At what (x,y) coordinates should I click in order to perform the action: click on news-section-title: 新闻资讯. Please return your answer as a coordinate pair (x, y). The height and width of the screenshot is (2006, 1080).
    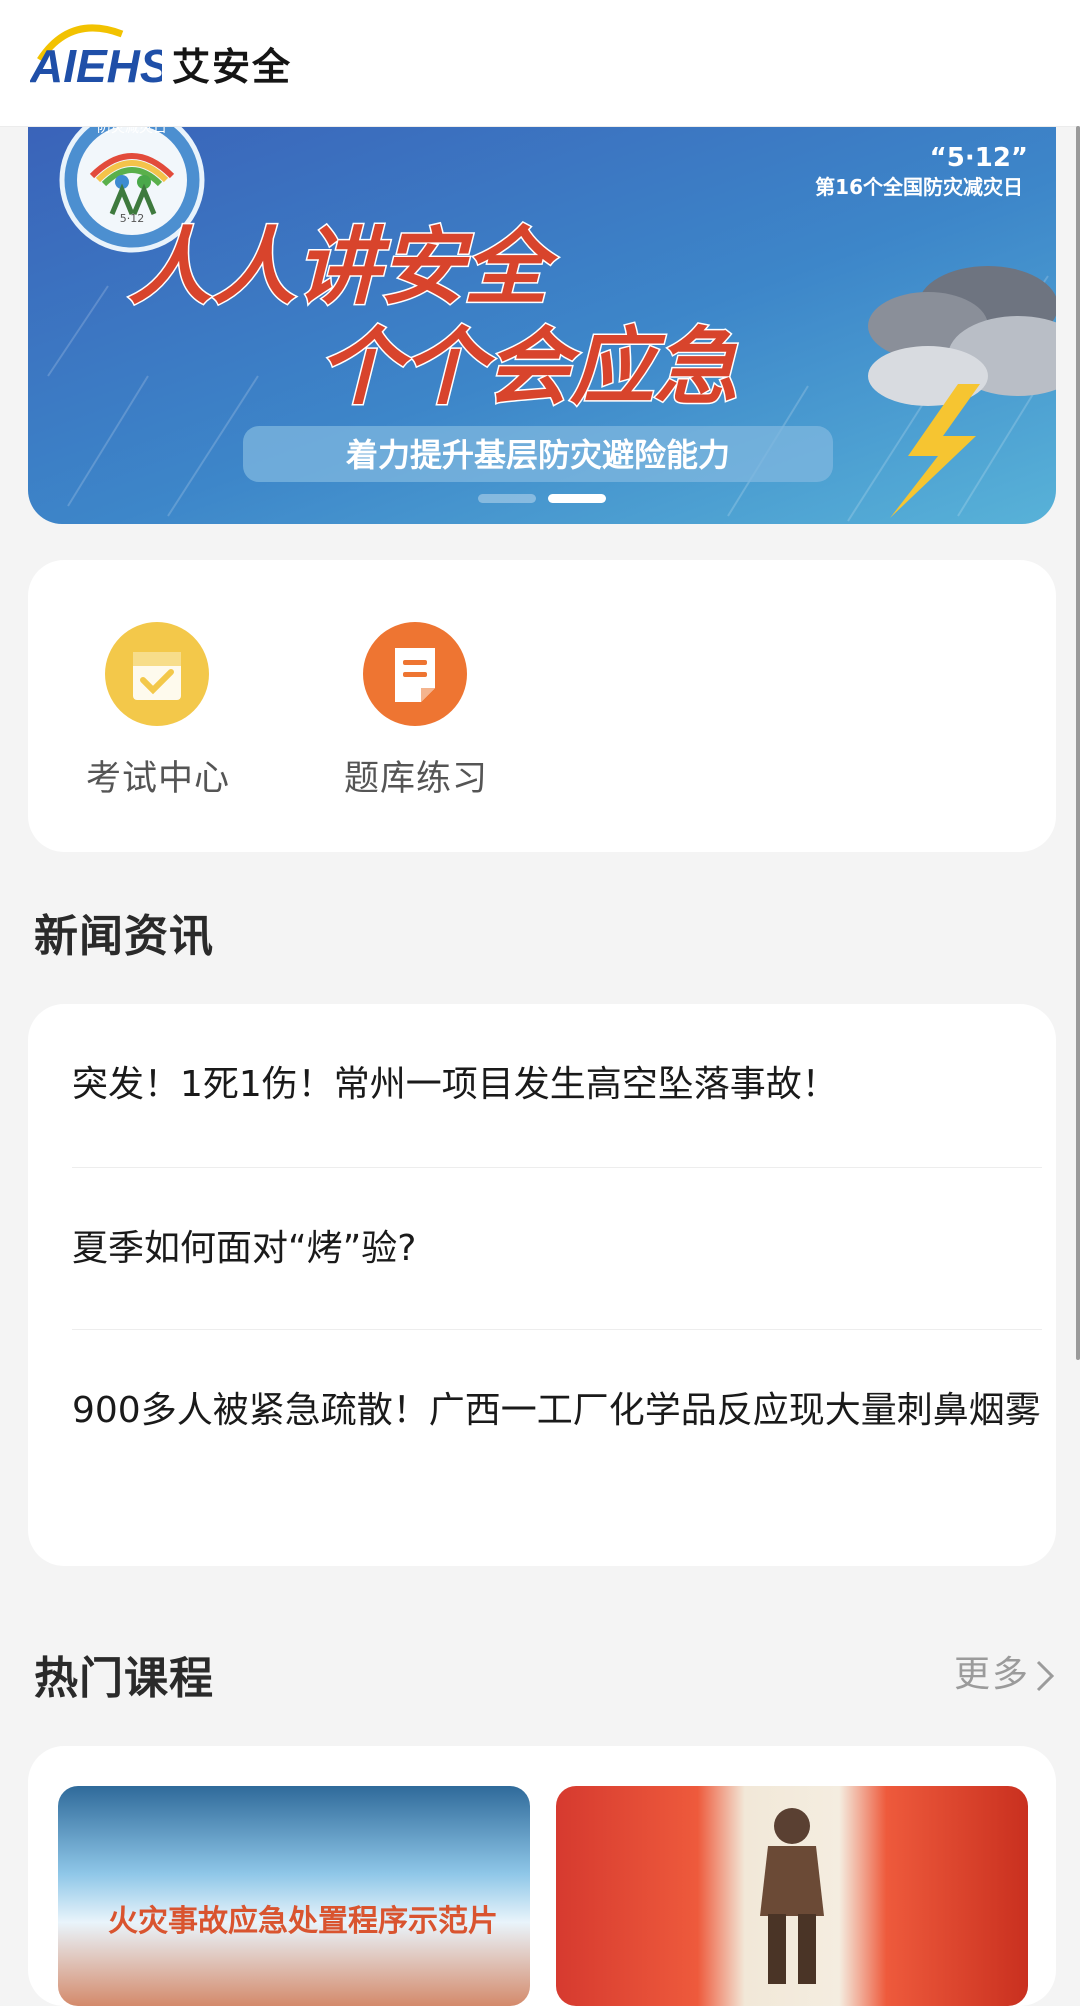
    Looking at the image, I should click on (124, 936).